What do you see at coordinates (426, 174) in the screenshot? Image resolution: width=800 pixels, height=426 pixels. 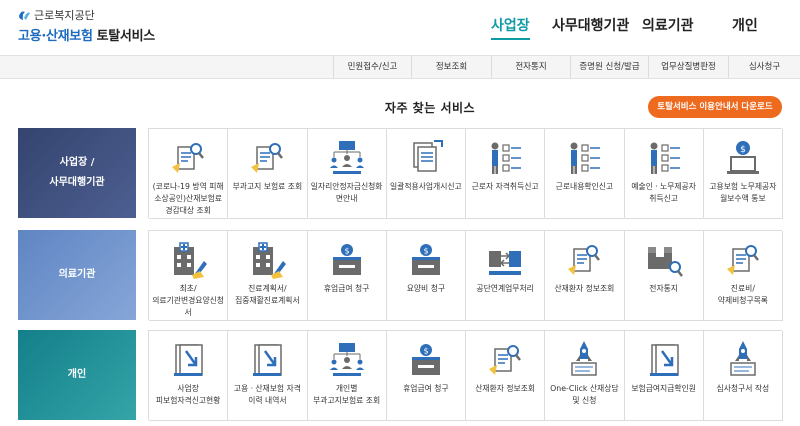 I see `service-tile: 일괄적용사업개시신고` at bounding box center [426, 174].